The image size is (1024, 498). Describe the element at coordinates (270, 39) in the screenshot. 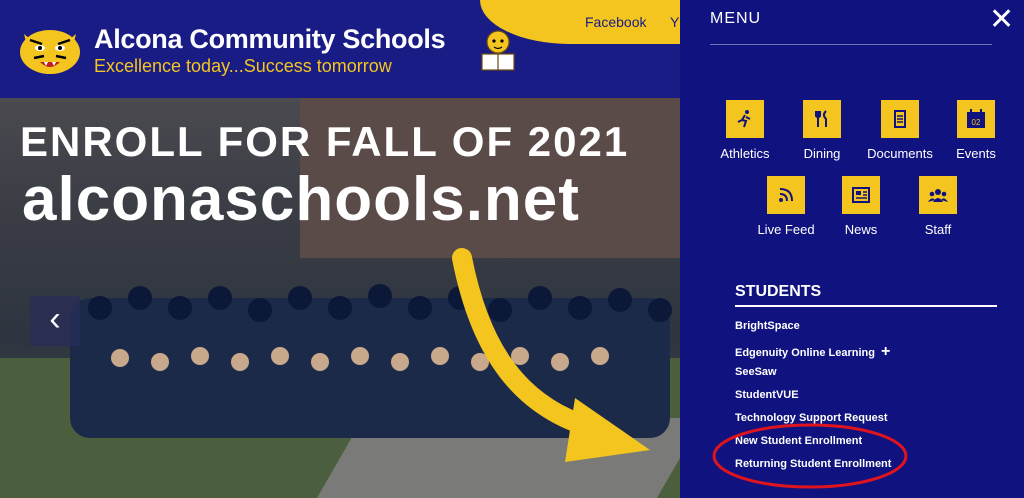

I see `school-name: Alcona Community Schools` at that location.